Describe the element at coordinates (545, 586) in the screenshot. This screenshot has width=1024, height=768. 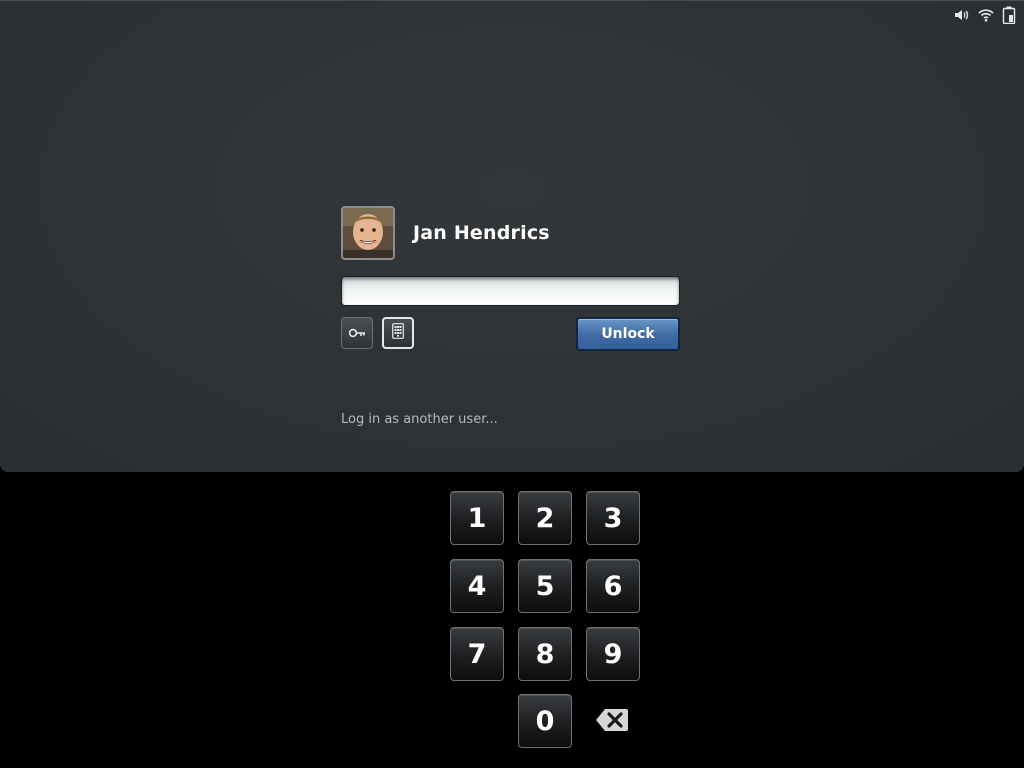
I see `keypad-key-5: 5` at that location.